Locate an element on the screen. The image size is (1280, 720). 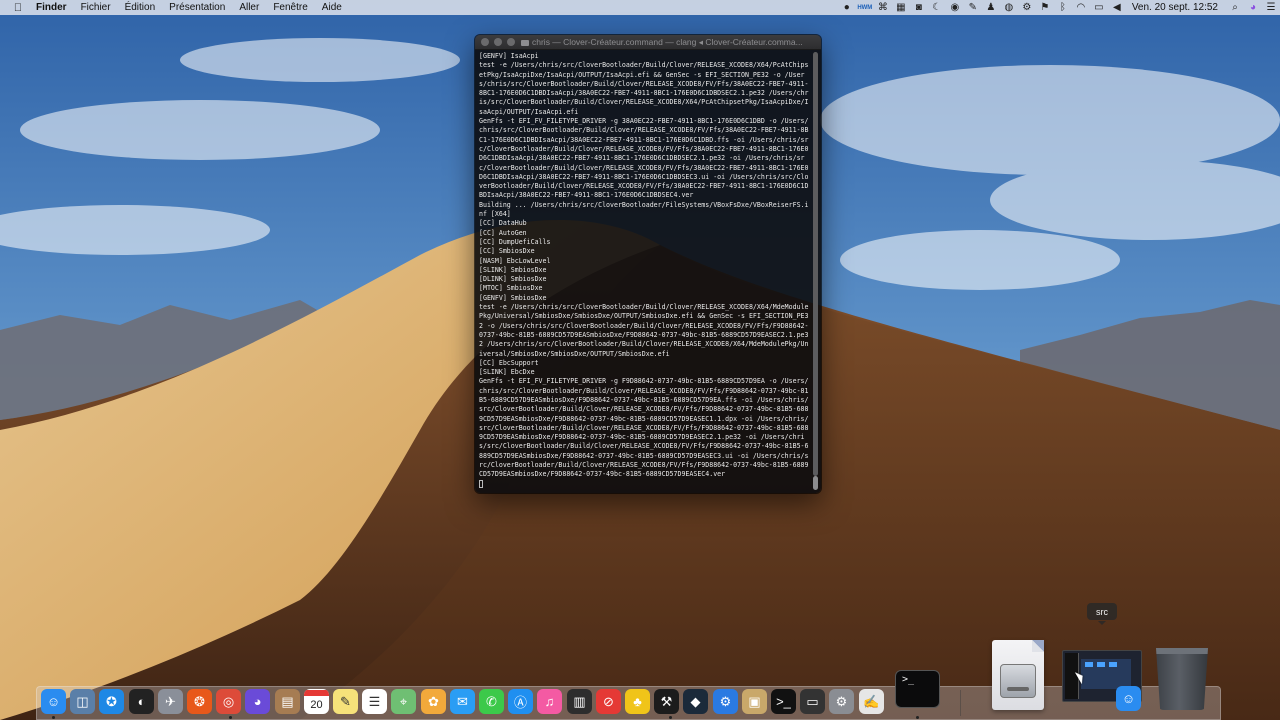
calendar-icon: 20 is located at coordinates (316, 701).